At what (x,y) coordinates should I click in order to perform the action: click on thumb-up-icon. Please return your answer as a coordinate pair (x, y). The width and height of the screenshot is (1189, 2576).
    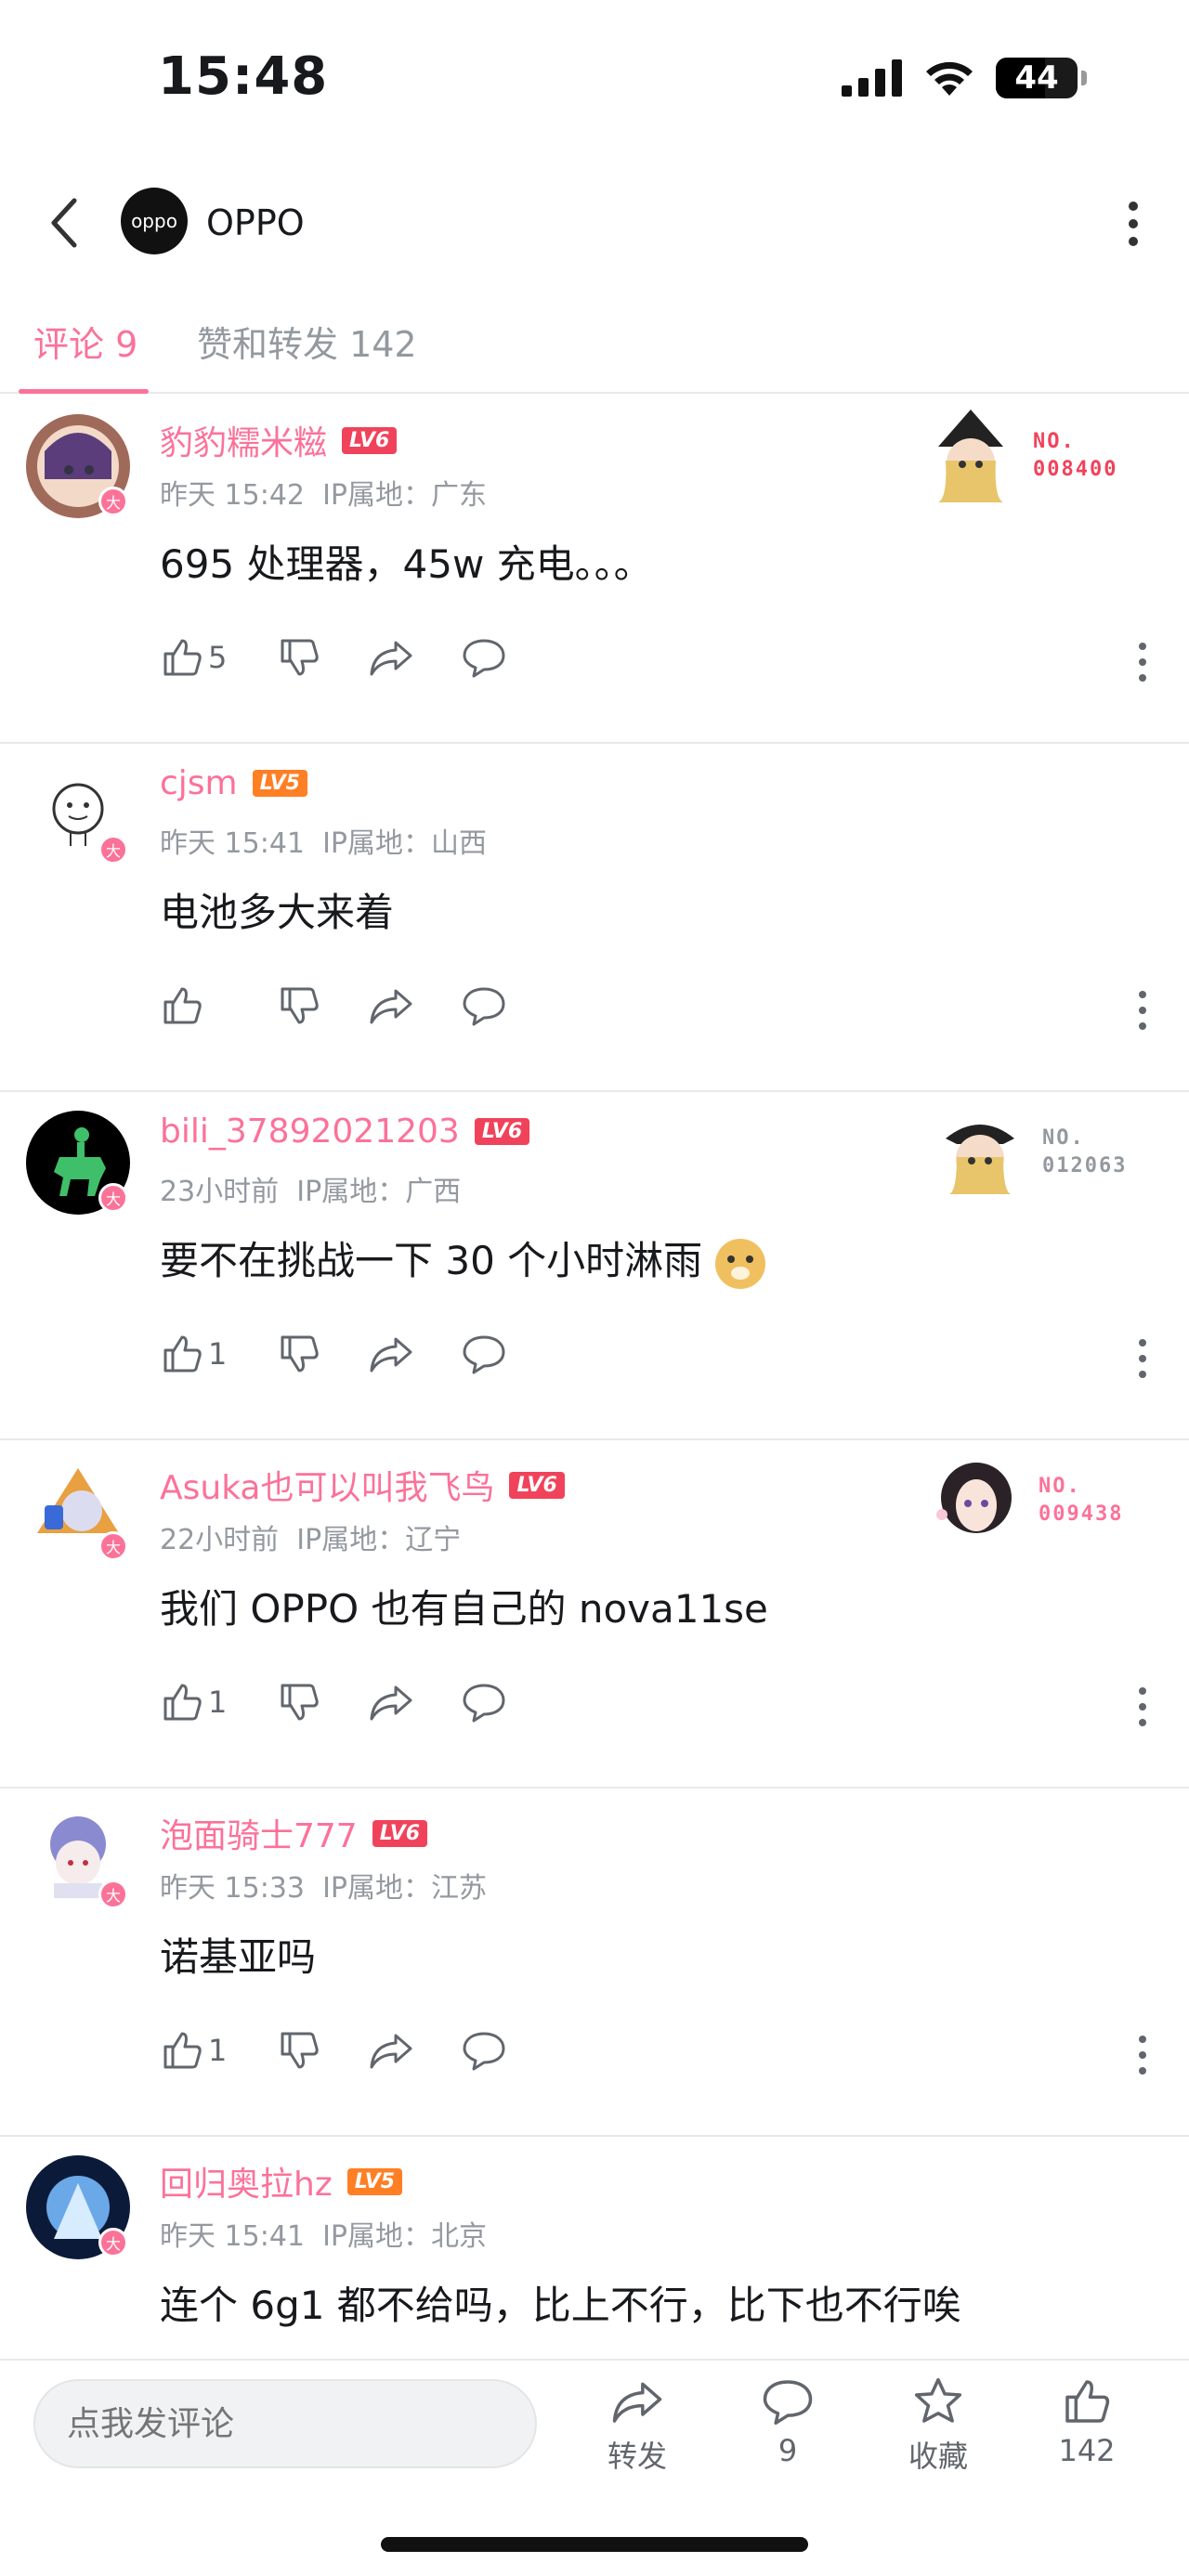
    Looking at the image, I should click on (183, 1702).